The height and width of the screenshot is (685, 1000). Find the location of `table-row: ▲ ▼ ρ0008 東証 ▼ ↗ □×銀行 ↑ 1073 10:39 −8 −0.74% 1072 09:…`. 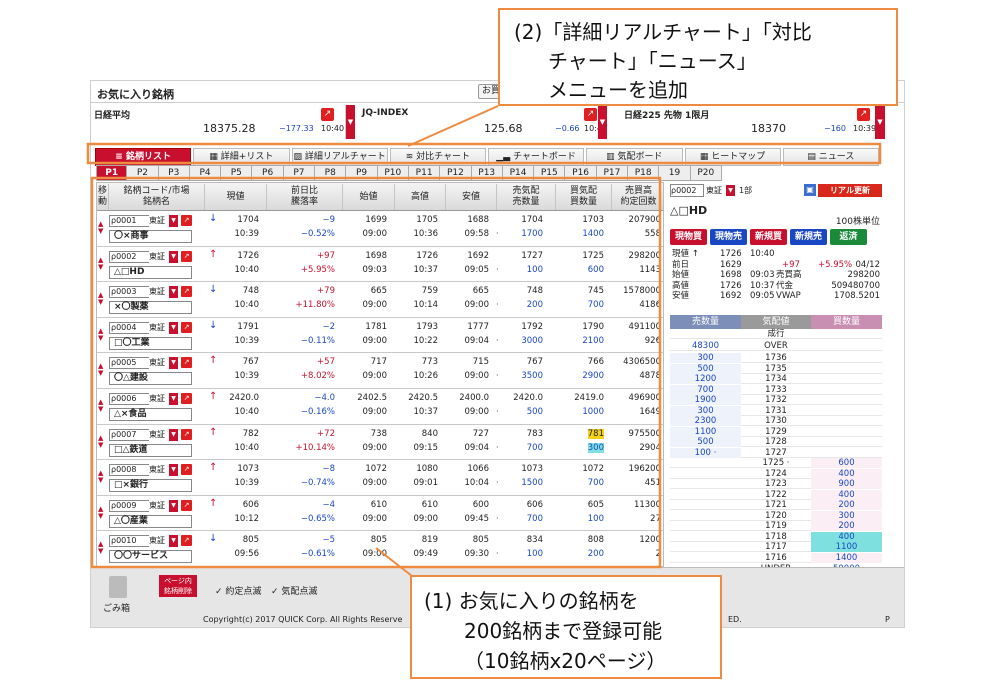

table-row: ▲ ▼ ρ0008 東証 ▼ ↗ □×銀行 ↑ 1073 10:39 −8 −0.74% 1072 09:… is located at coordinates (380, 478).